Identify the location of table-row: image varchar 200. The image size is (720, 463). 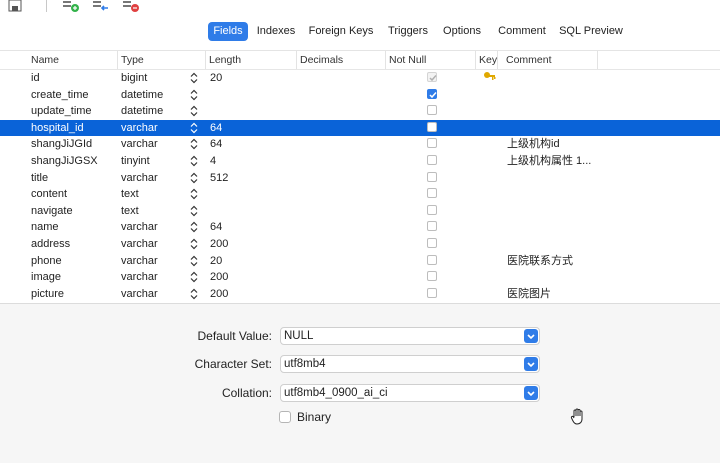
(360, 277).